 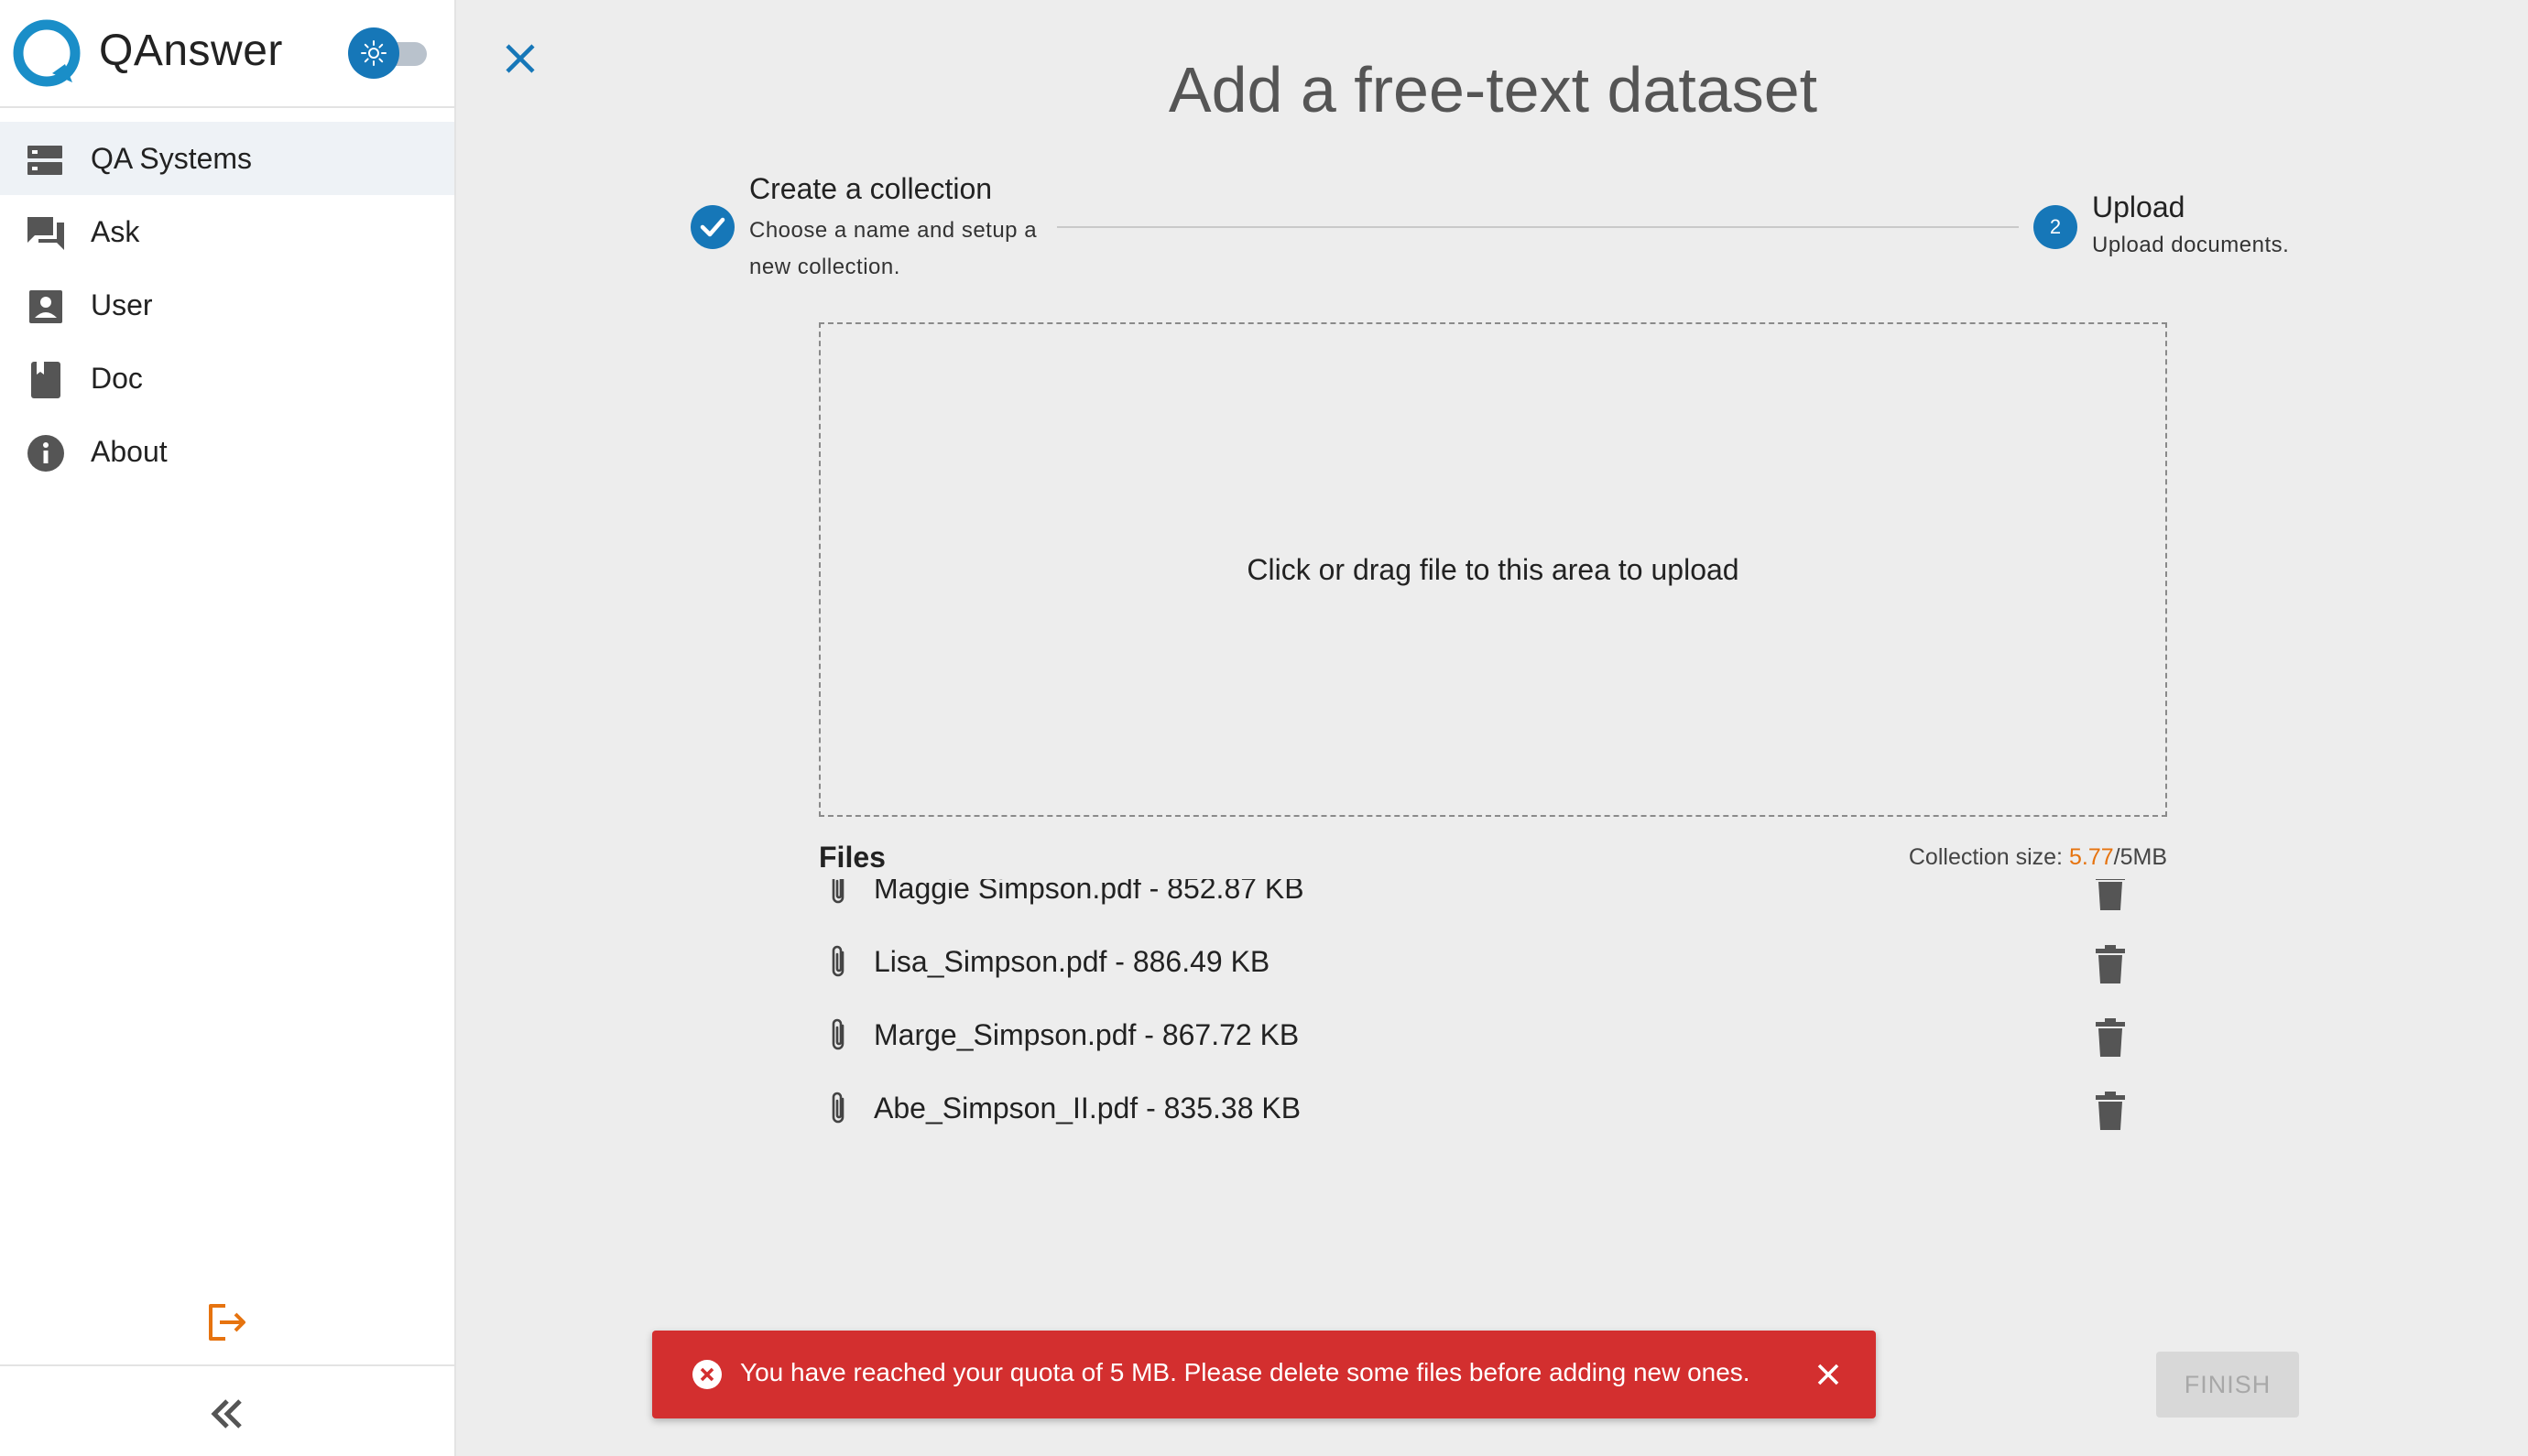 What do you see at coordinates (1493, 89) in the screenshot?
I see `page-title: Add a free-text dataset` at bounding box center [1493, 89].